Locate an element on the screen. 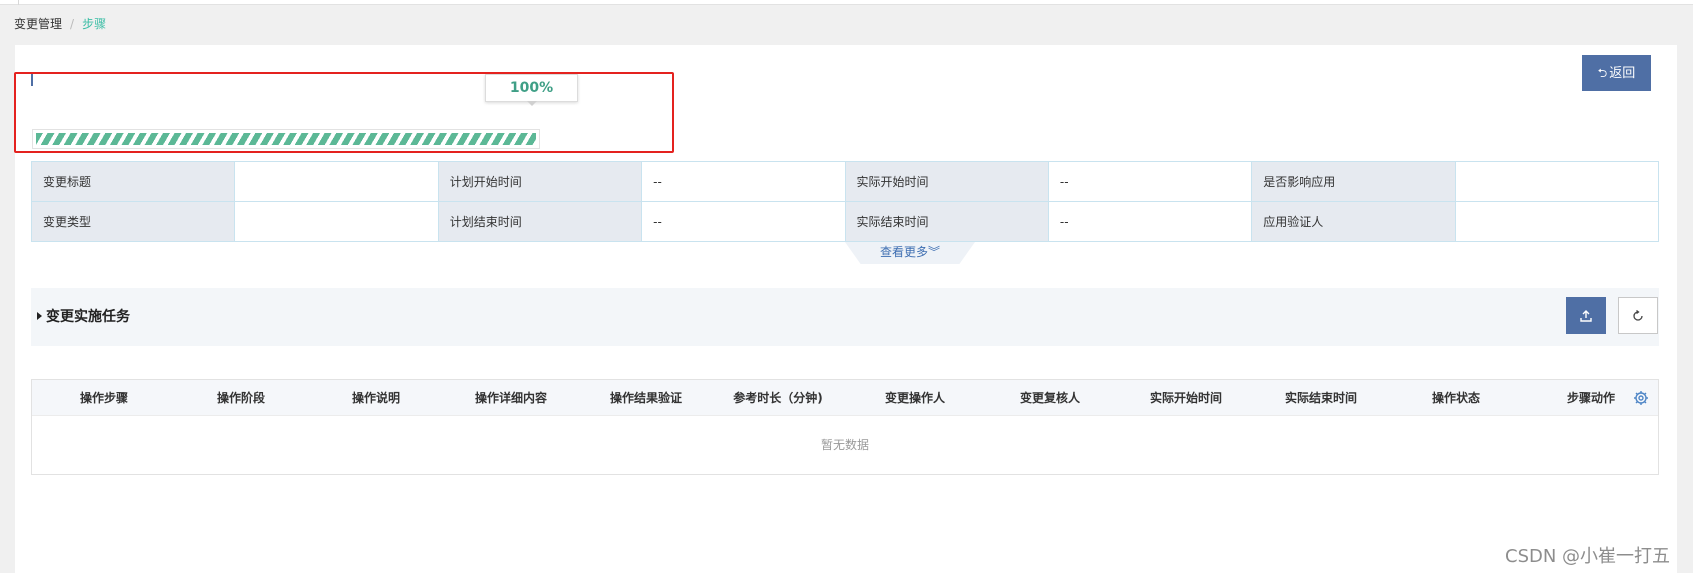 This screenshot has width=1693, height=573. info-label: 变更标题 is located at coordinates (133, 181).